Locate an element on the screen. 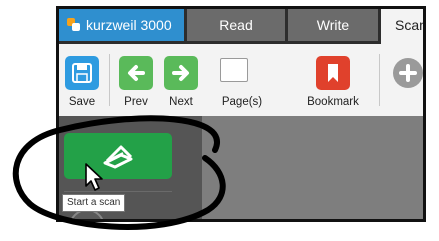  kurzweil-logo-icon is located at coordinates (74, 25).